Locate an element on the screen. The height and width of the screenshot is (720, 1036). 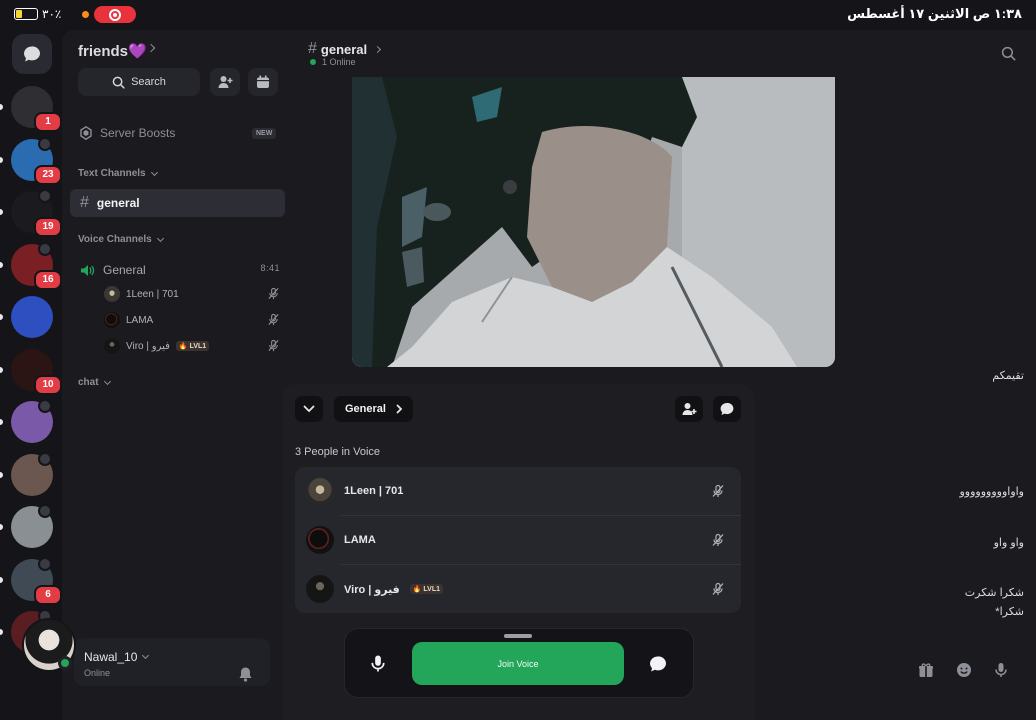
mention-badge: 19 is located at coordinates (48, 227).